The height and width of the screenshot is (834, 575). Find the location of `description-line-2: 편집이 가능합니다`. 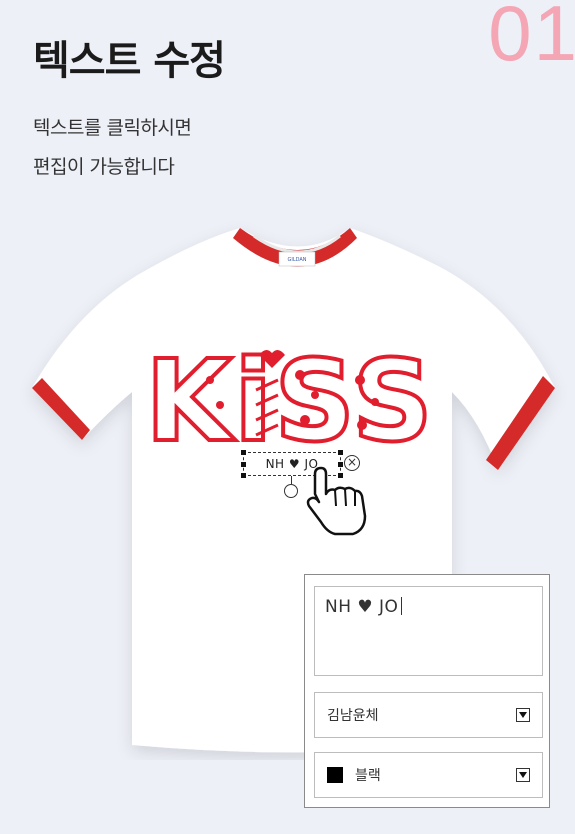

description-line-2: 편집이 가능합니다 is located at coordinates (104, 167).